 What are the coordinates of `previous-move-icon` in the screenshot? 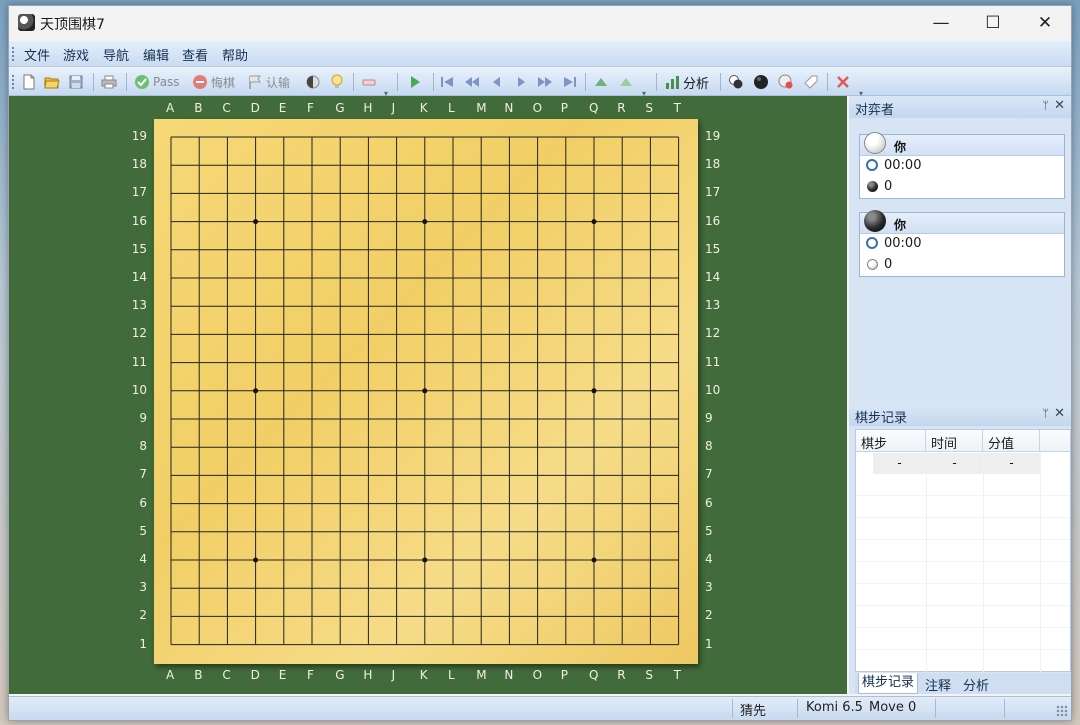 It's located at (497, 82).